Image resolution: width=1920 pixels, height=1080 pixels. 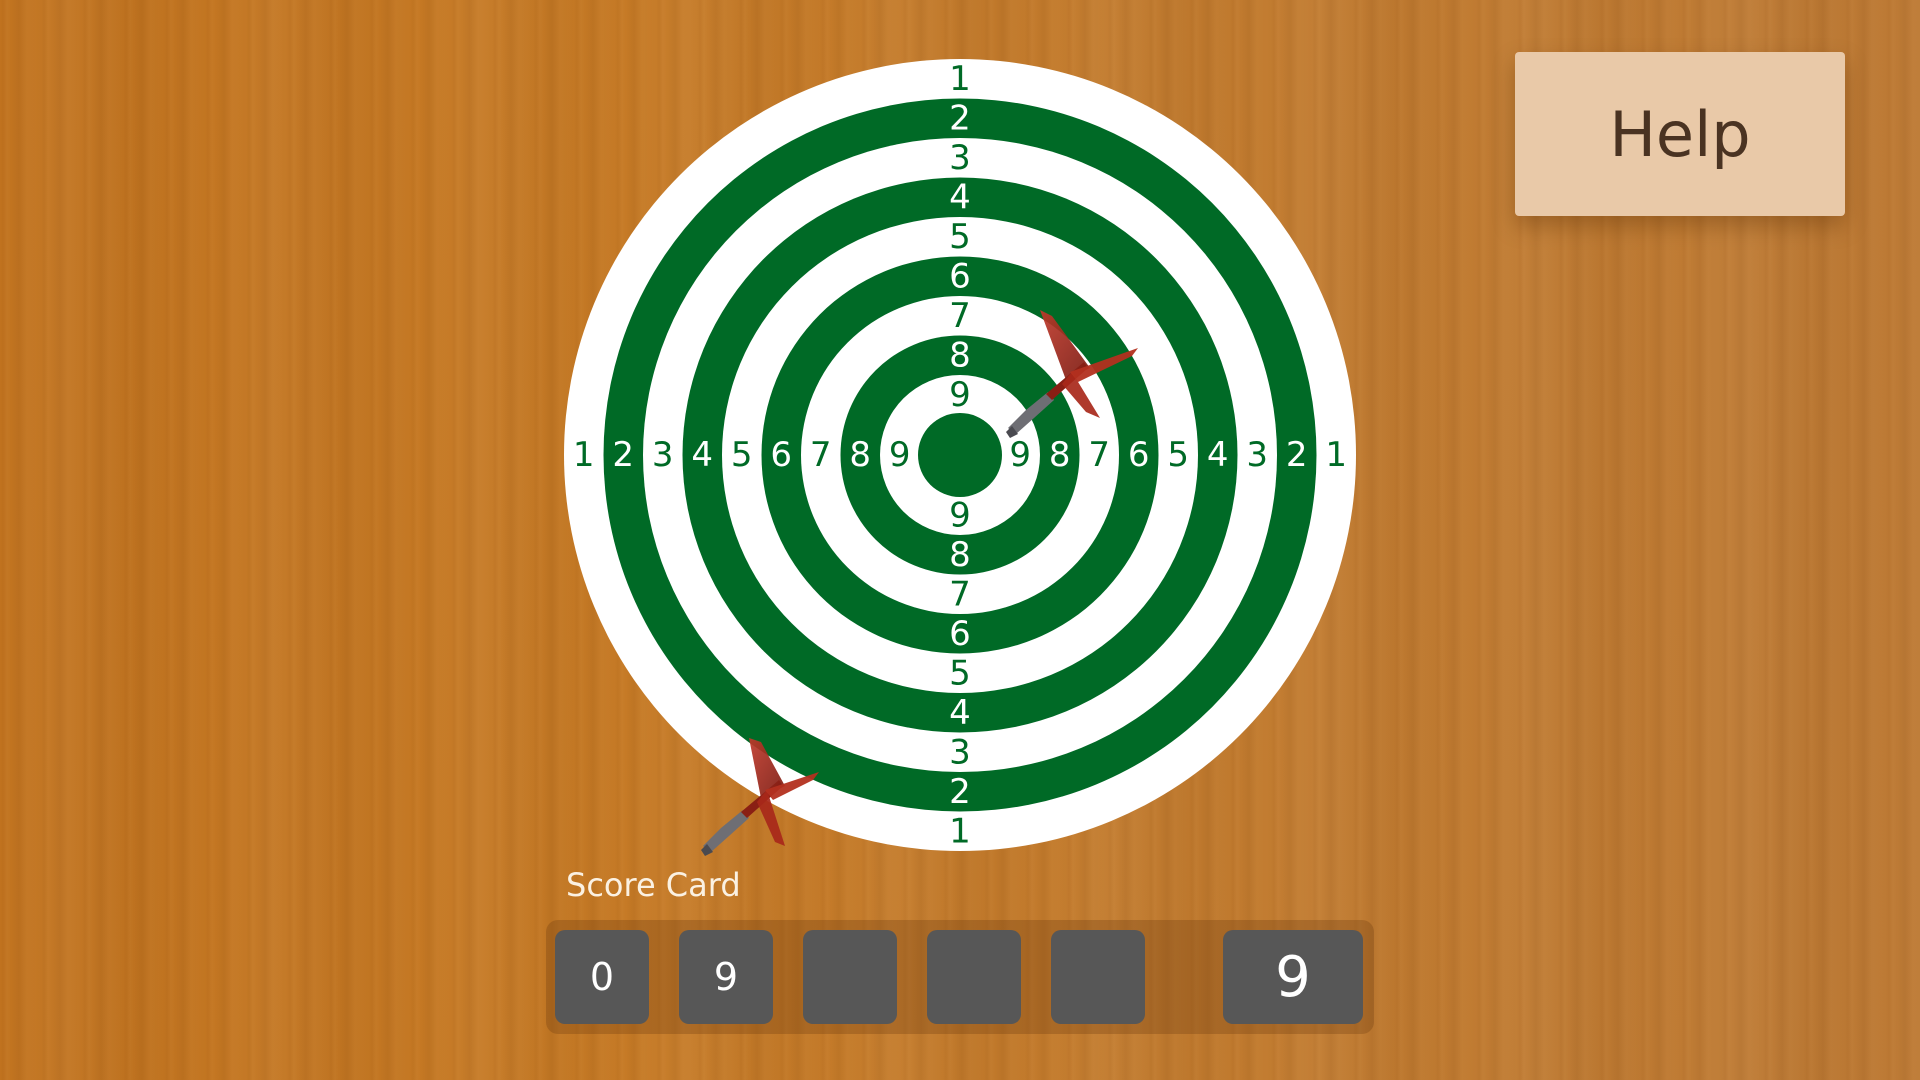 I want to click on help-button: Help, so click(x=1680, y=134).